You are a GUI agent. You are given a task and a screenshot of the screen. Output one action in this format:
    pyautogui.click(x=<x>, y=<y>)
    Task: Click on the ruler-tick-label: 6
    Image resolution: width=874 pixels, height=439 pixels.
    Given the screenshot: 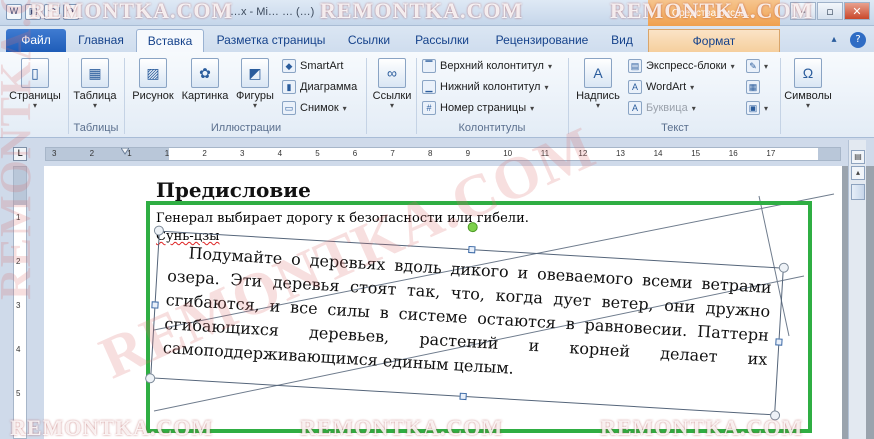 What is the action you would take?
    pyautogui.click(x=355, y=153)
    